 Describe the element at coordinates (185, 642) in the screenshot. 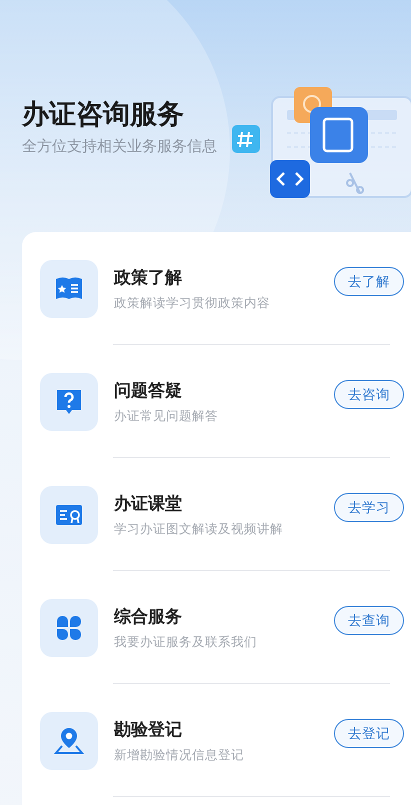

I see `service-description: 我要办证服务及联系我们` at that location.